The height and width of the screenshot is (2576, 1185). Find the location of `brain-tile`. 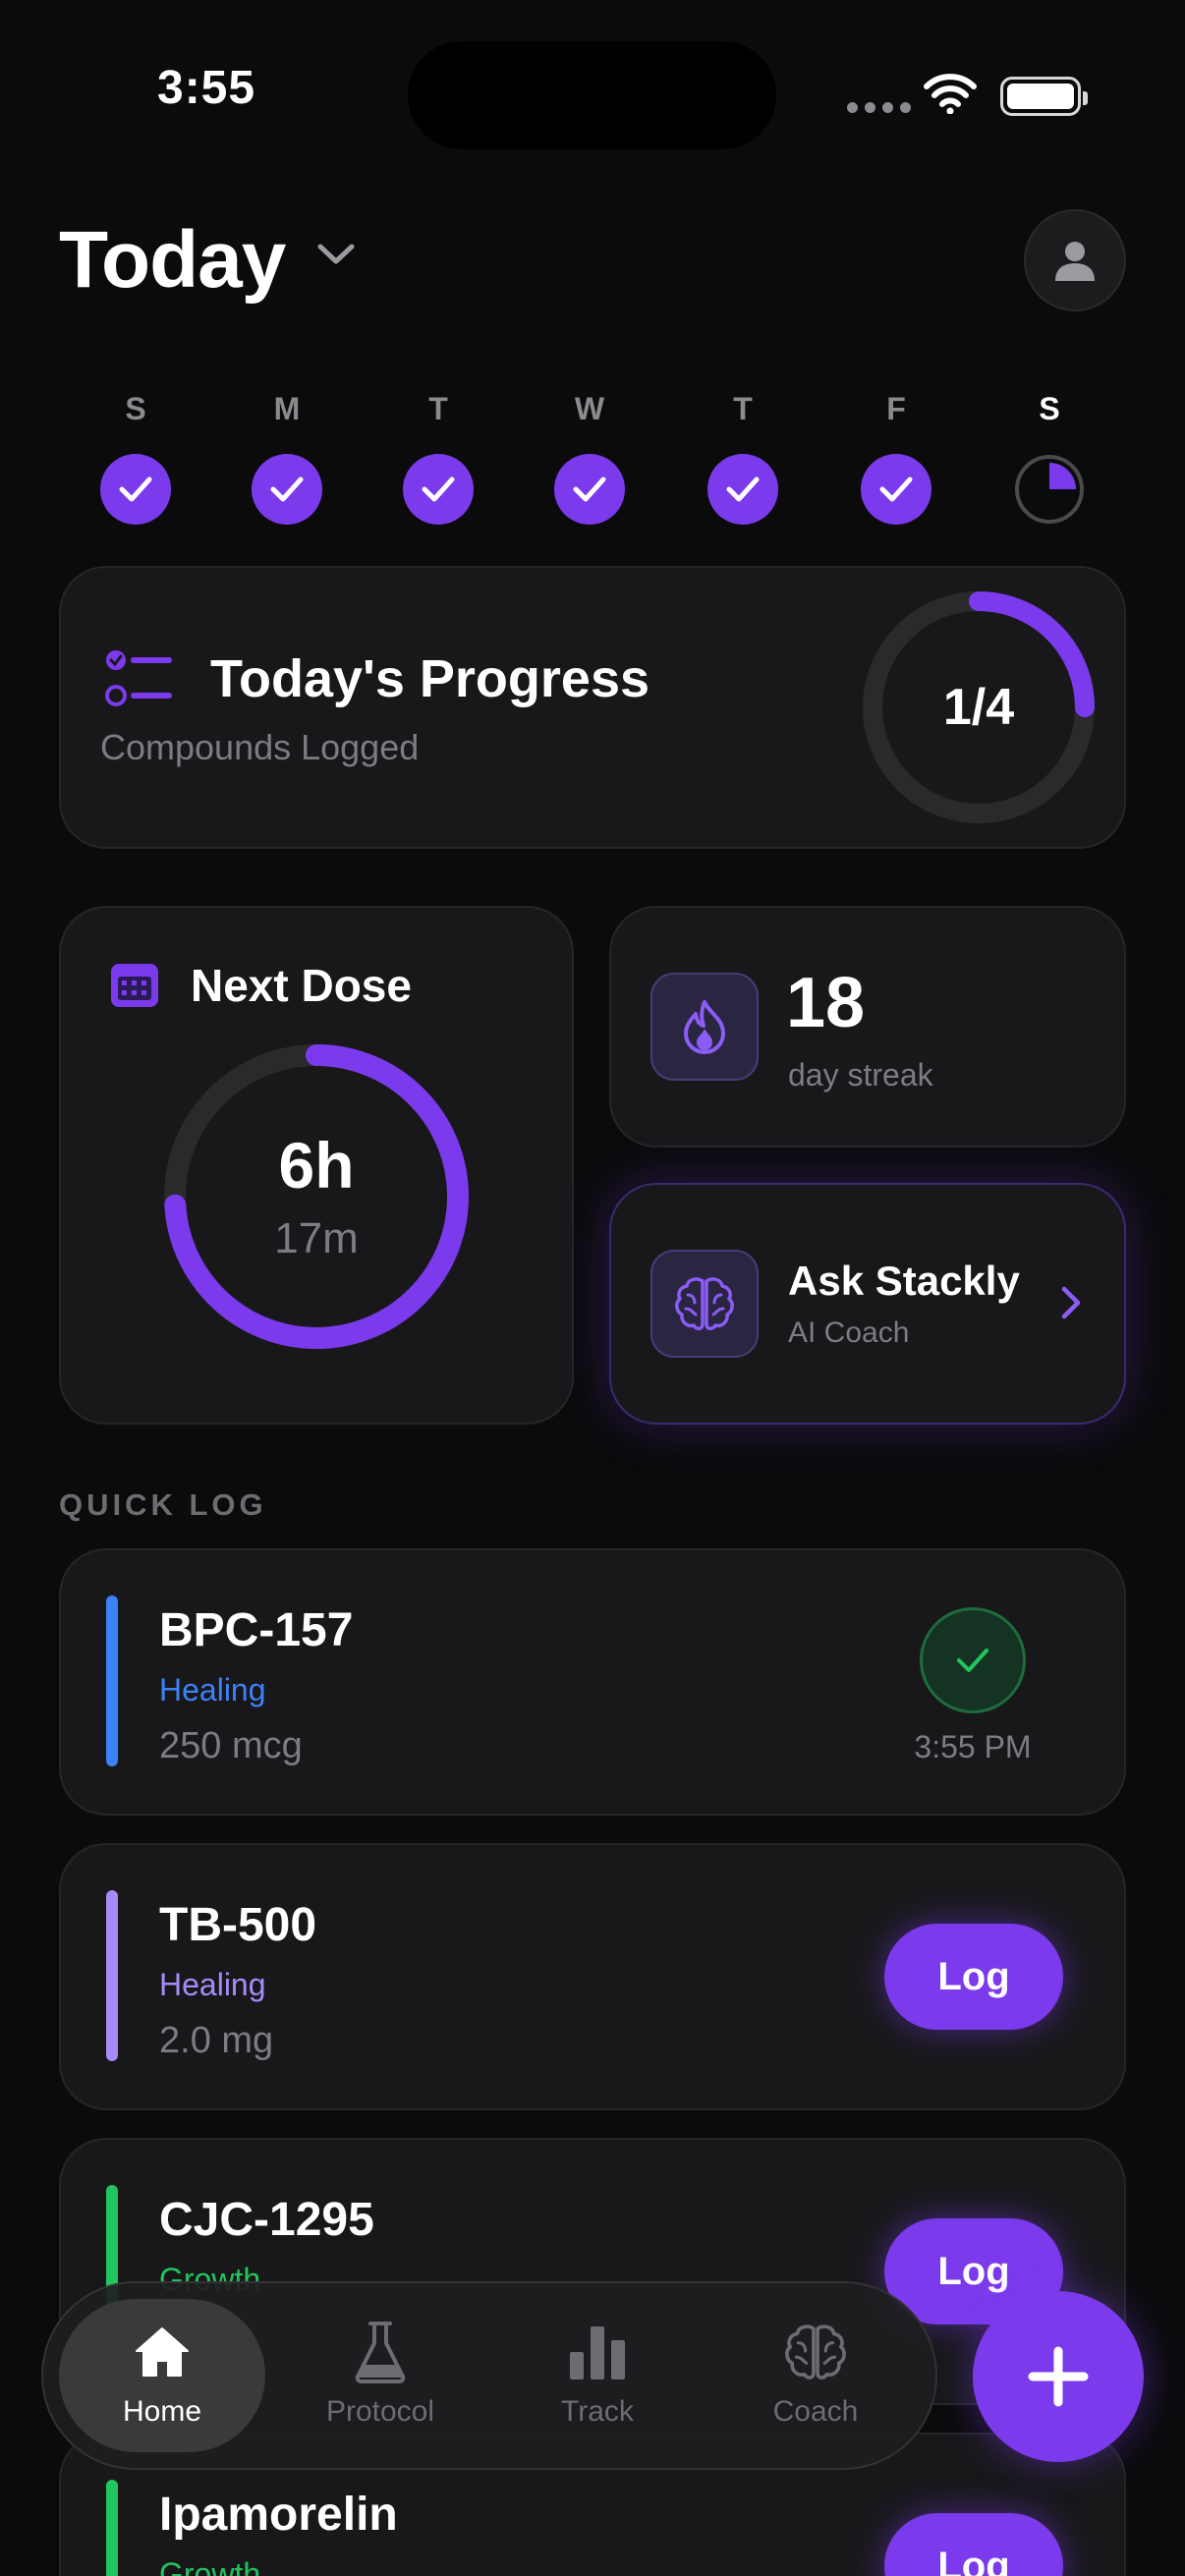

brain-tile is located at coordinates (705, 1304).